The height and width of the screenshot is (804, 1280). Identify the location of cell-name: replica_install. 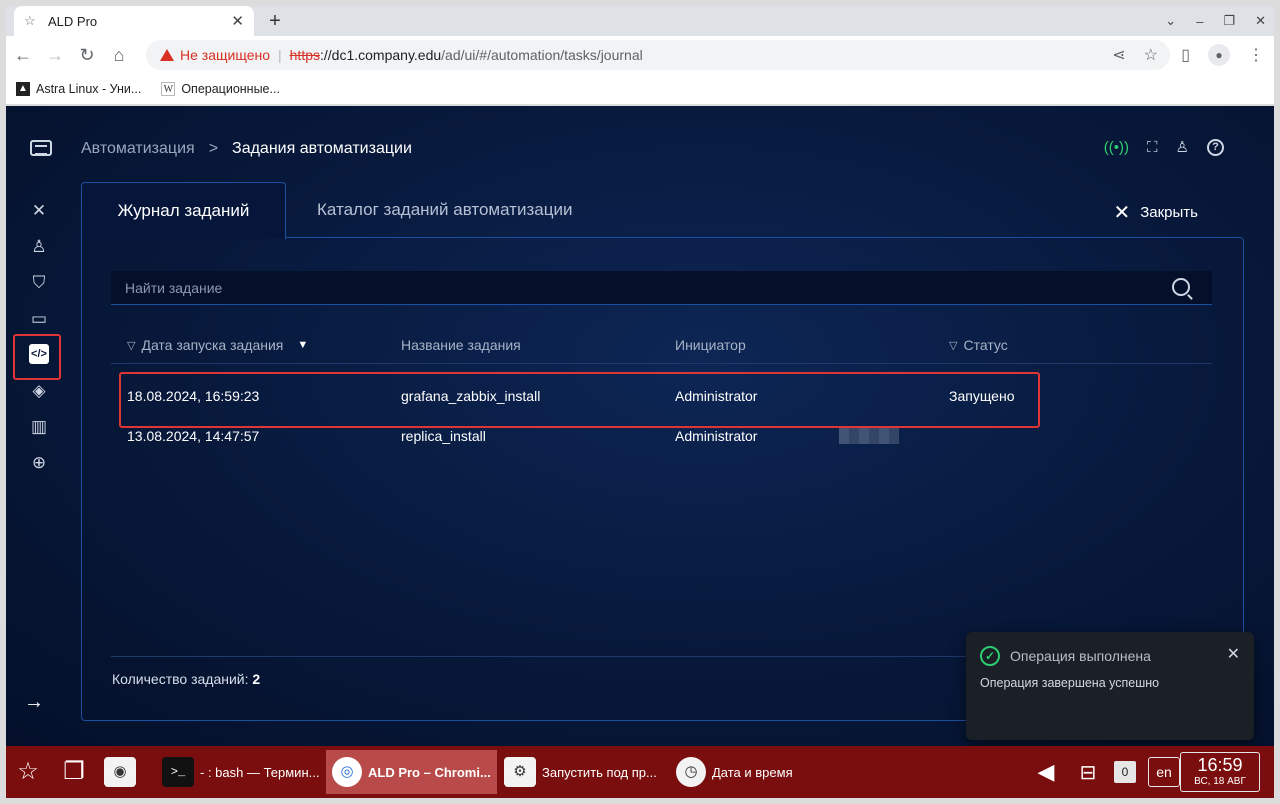
(443, 436).